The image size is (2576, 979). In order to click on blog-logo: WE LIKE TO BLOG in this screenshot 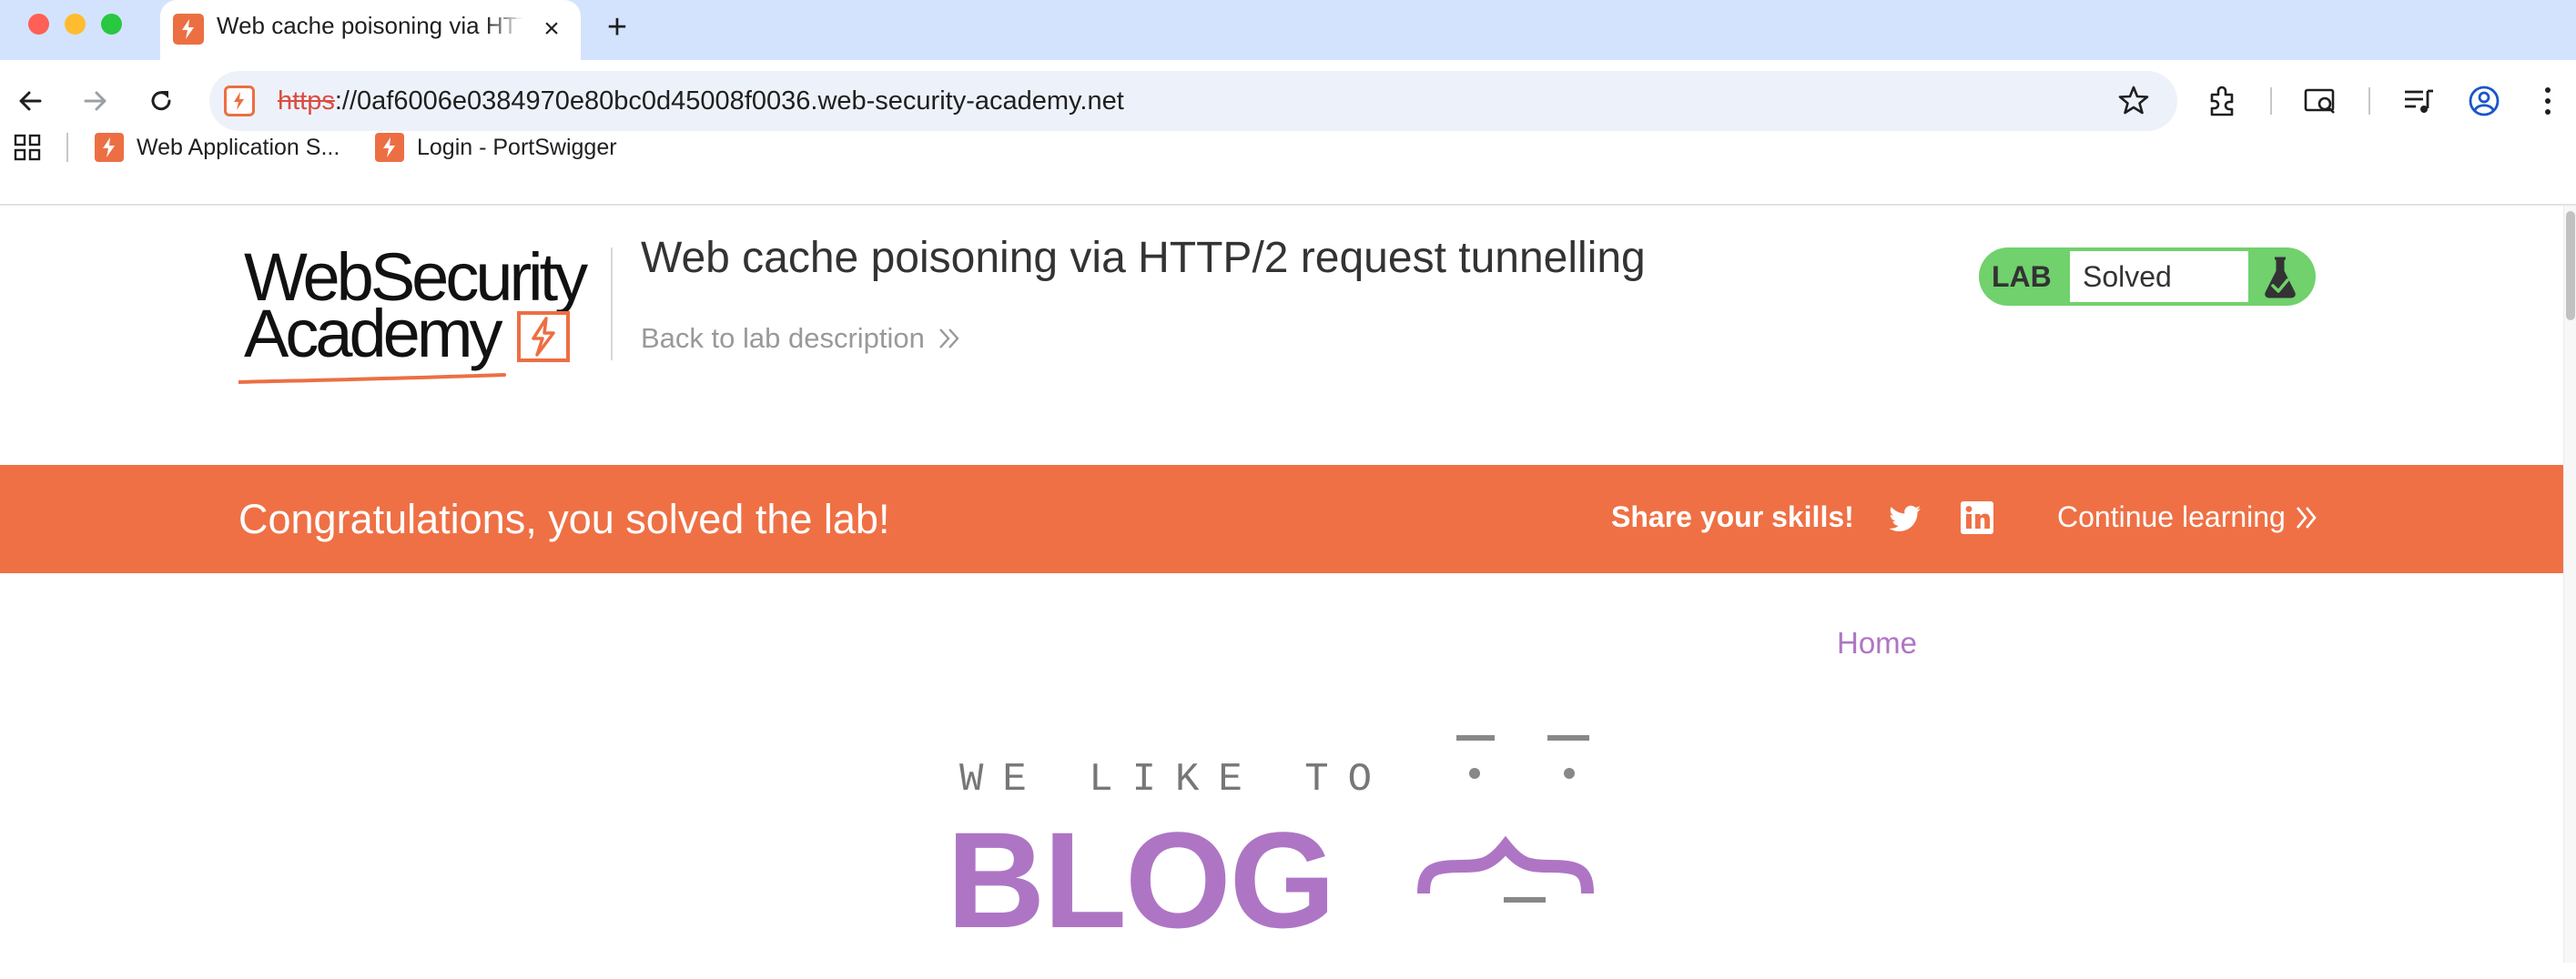, I will do `click(1274, 856)`.